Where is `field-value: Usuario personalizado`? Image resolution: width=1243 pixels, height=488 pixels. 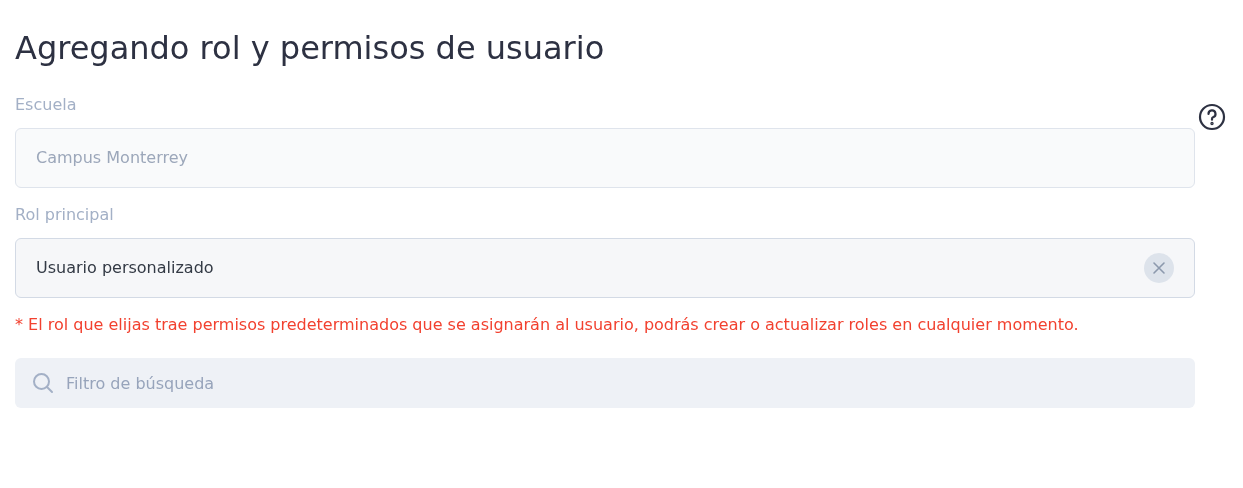
field-value: Usuario personalizado is located at coordinates (125, 268).